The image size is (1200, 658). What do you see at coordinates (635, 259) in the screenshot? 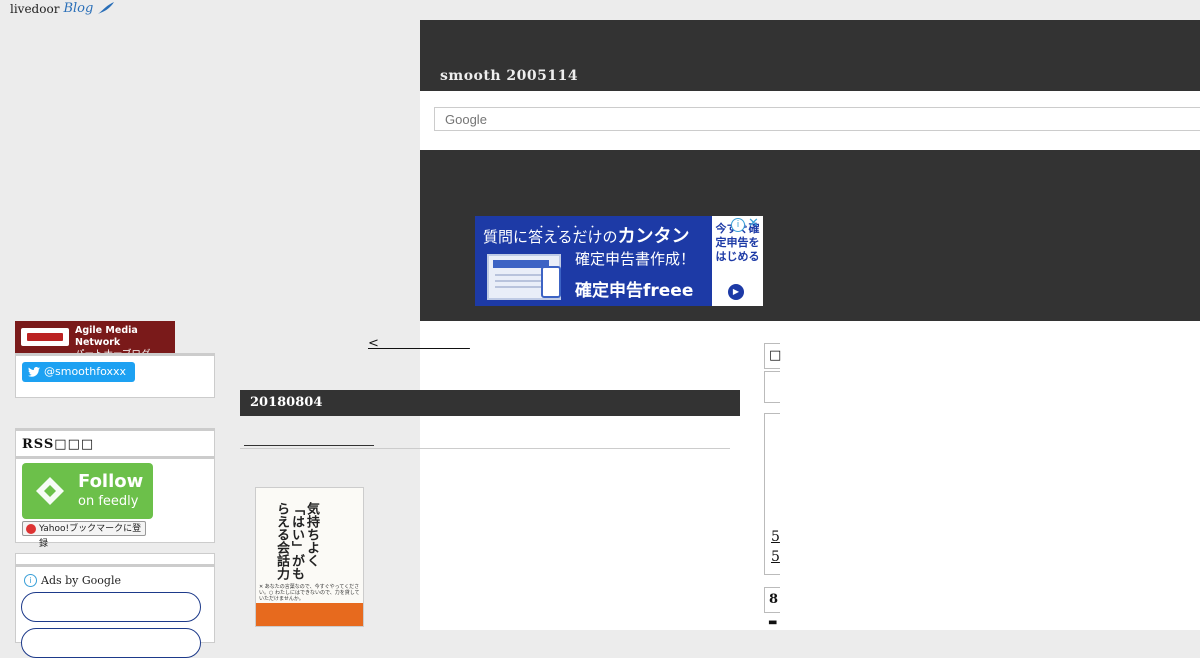
I see `ad-subline: 確定申告書作成！` at bounding box center [635, 259].